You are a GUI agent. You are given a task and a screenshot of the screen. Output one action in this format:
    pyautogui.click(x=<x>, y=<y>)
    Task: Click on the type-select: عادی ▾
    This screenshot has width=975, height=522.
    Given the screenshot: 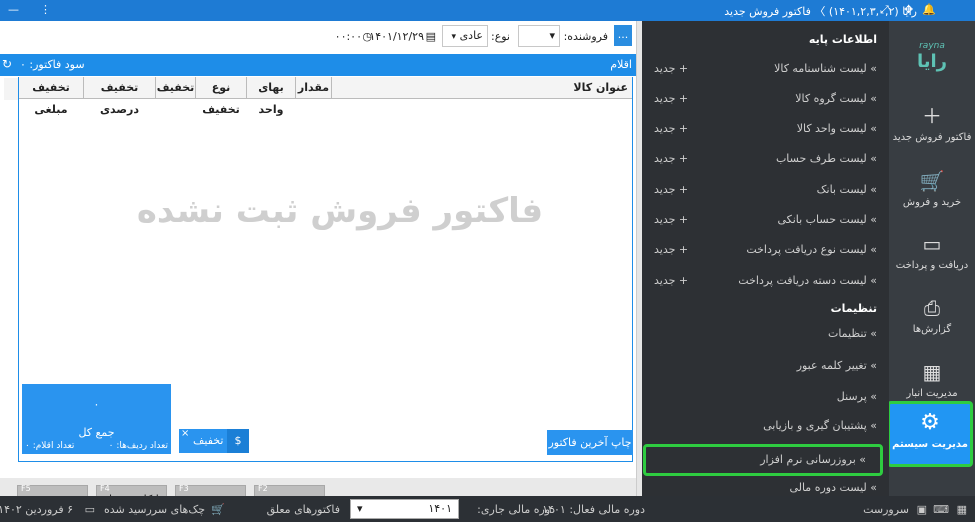 What is the action you would take?
    pyautogui.click(x=465, y=36)
    